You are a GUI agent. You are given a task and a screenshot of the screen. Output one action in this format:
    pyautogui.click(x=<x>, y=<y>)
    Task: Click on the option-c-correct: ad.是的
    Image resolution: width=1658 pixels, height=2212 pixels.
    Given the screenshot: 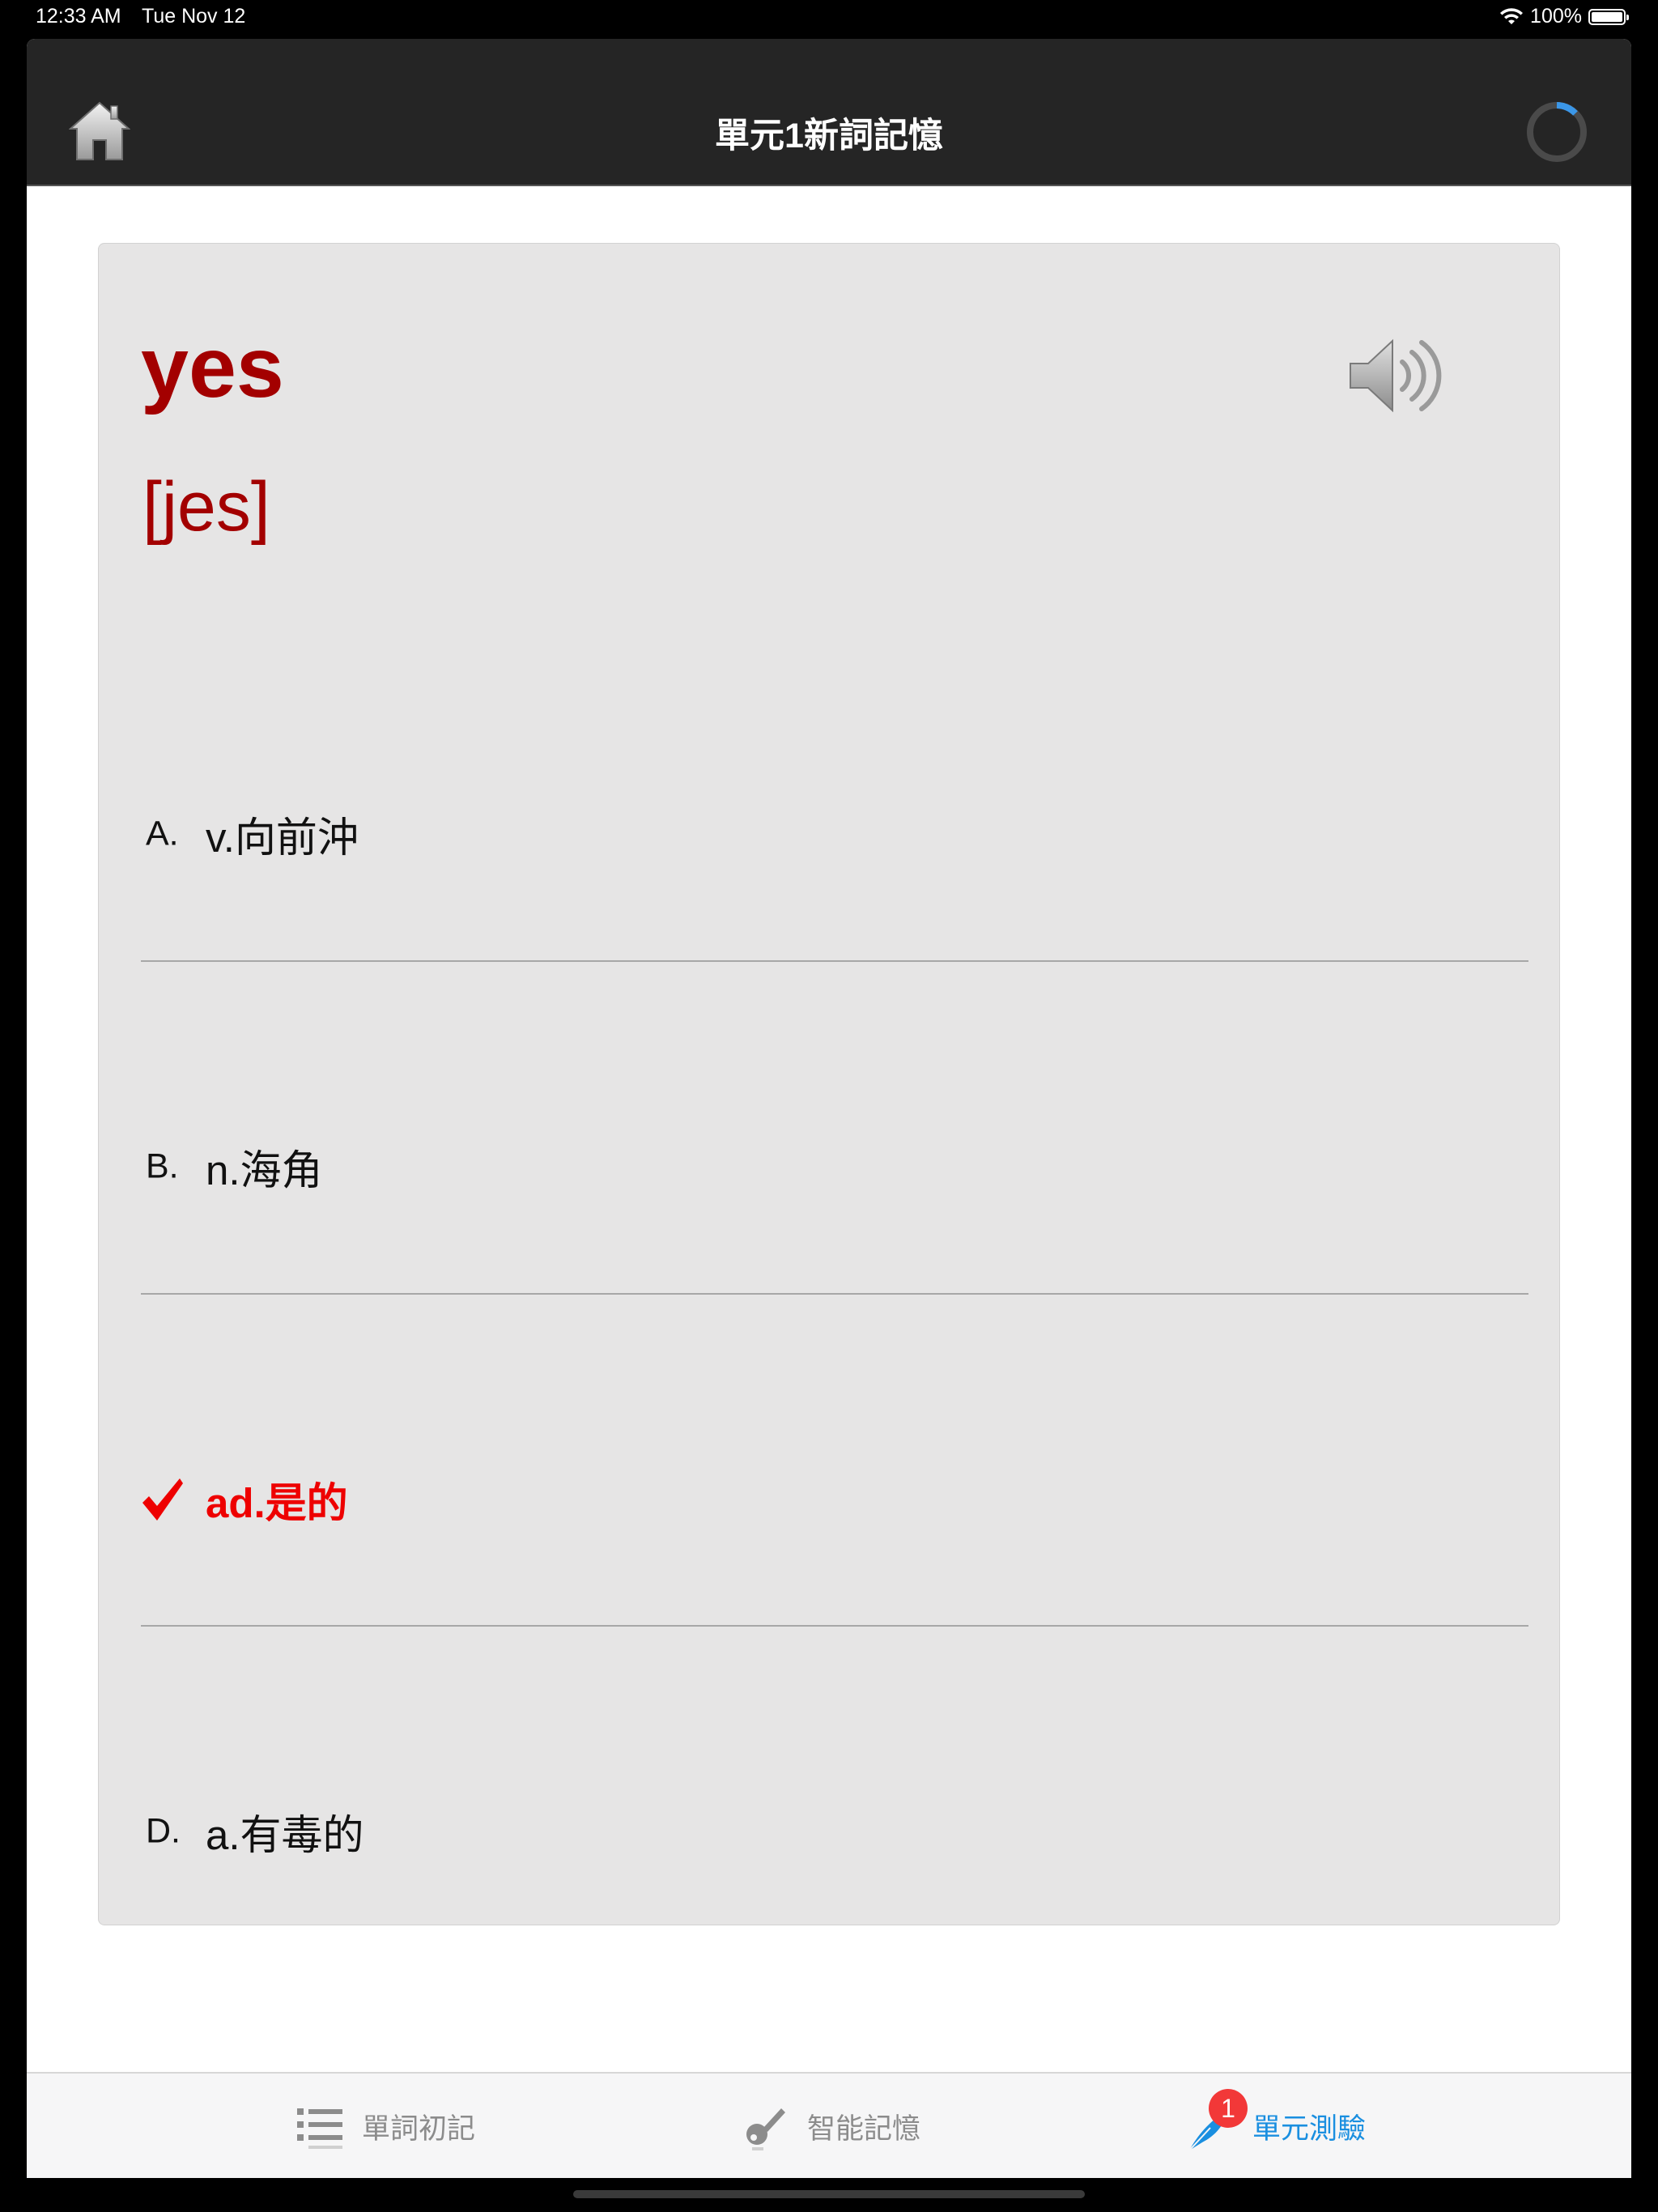 What is the action you would take?
    pyautogui.click(x=834, y=1499)
    